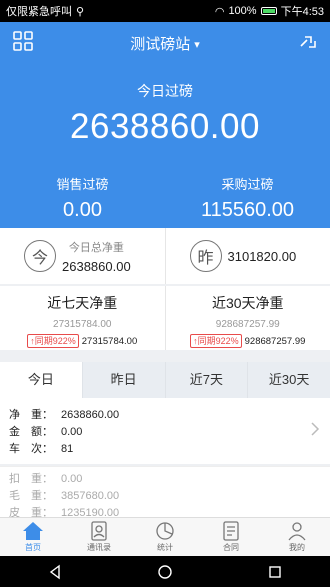 The image size is (330, 587). Describe the element at coordinates (165, 91) in the screenshot. I see `today-label: 今日过磅` at that location.